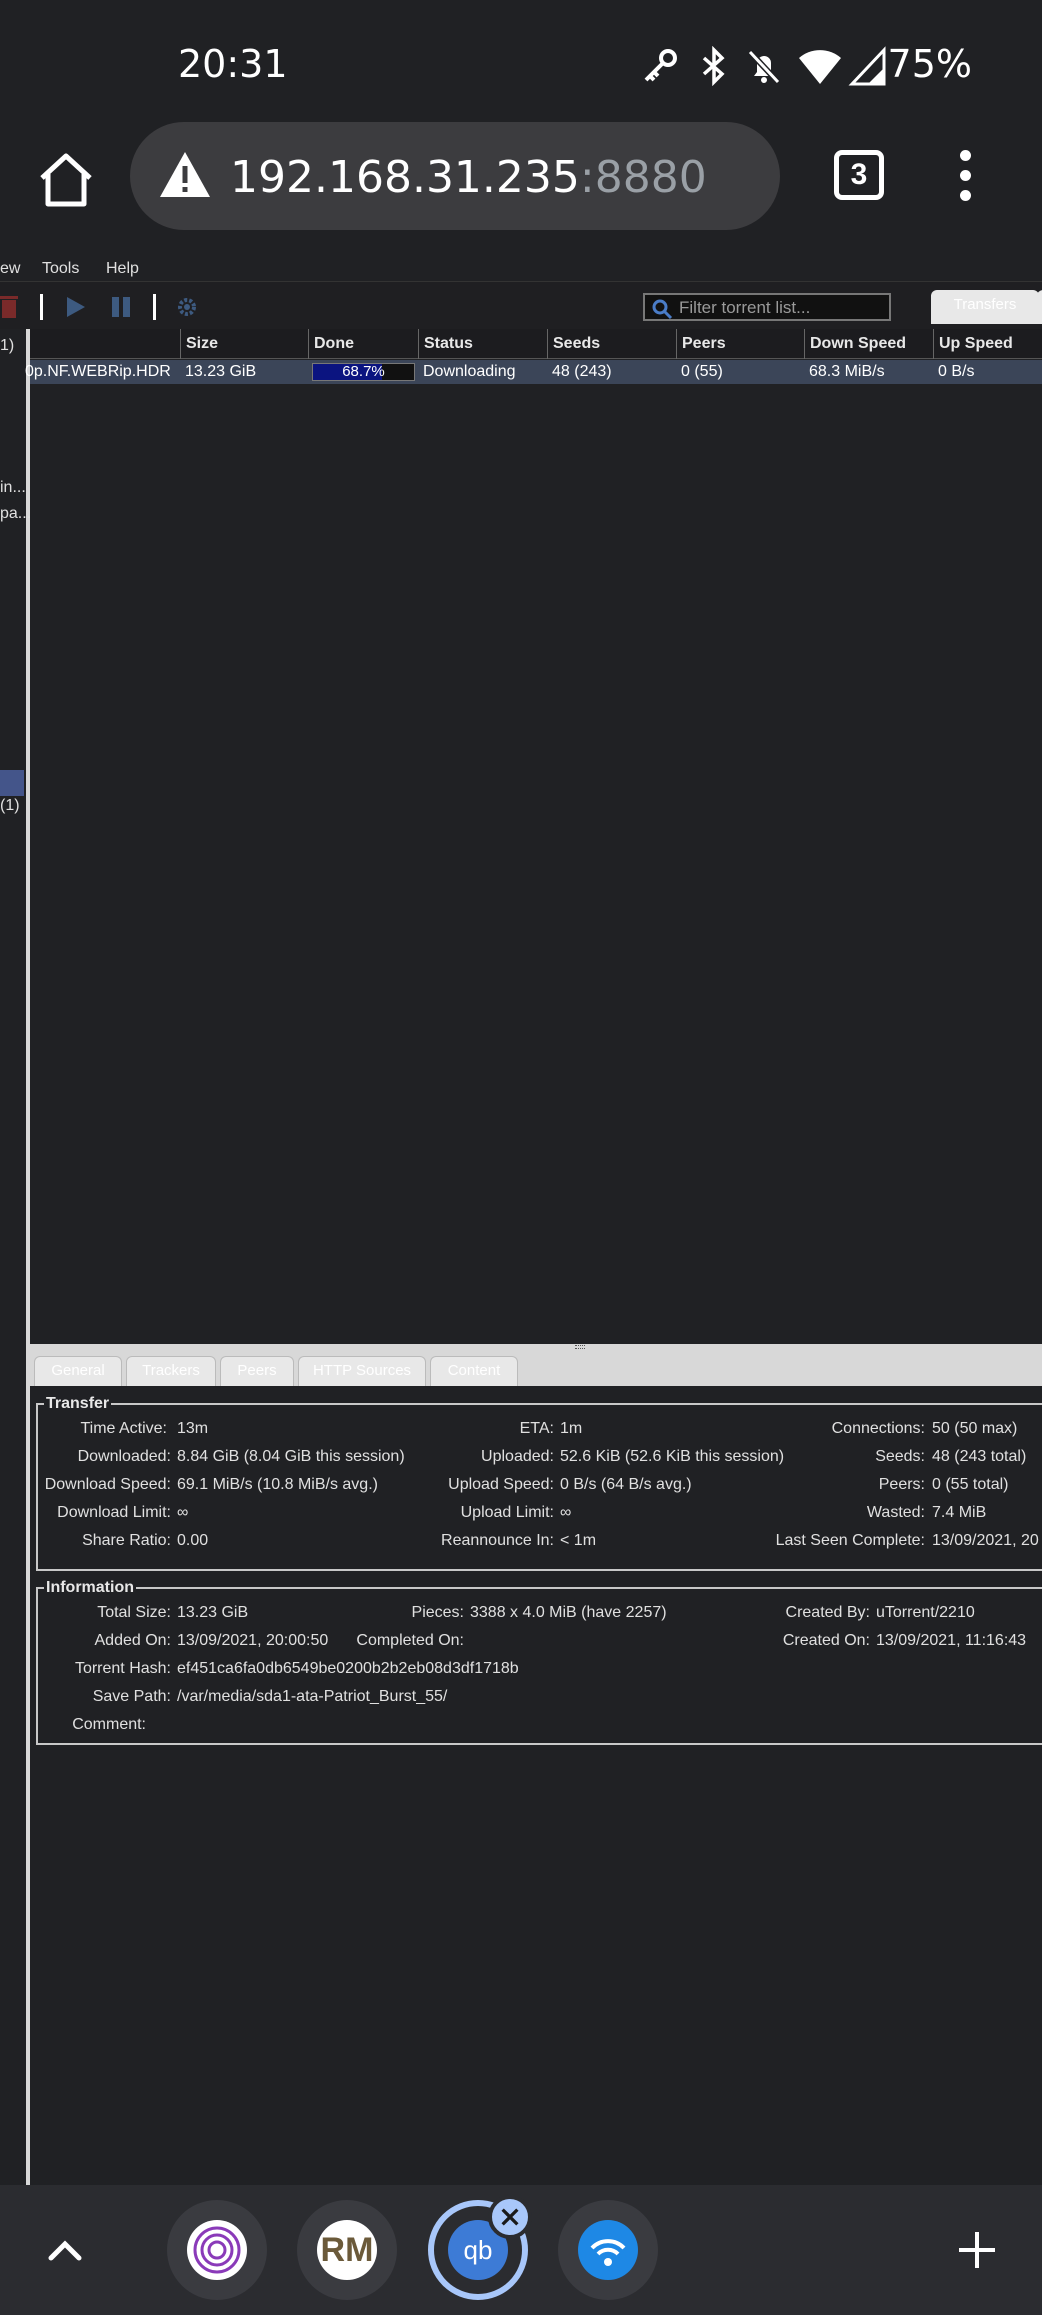 The image size is (1042, 2315). I want to click on total-size-label: Total Size:, so click(134, 1612).